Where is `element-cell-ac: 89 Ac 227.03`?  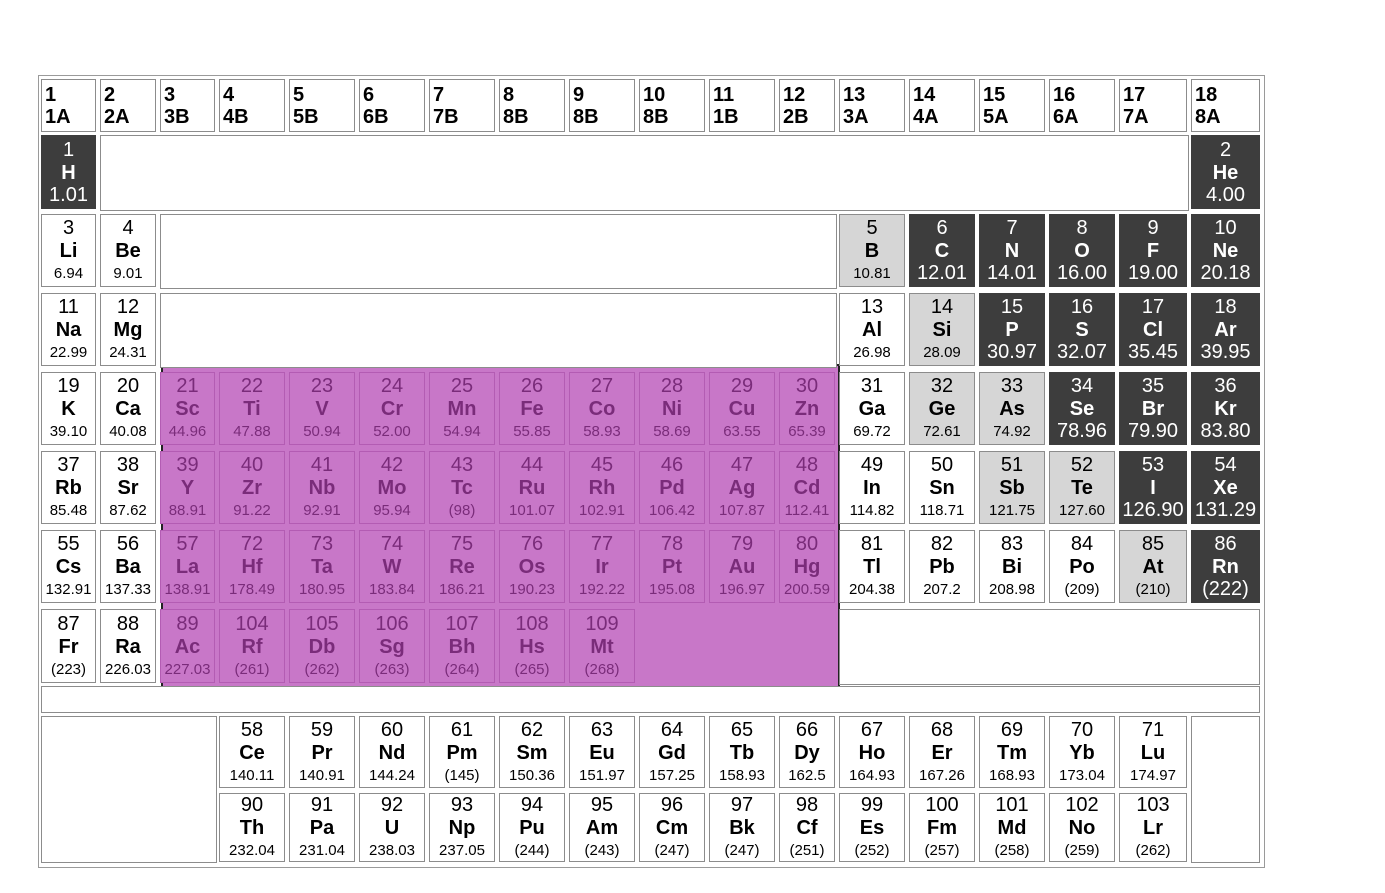
element-cell-ac: 89 Ac 227.03 is located at coordinates (187, 646).